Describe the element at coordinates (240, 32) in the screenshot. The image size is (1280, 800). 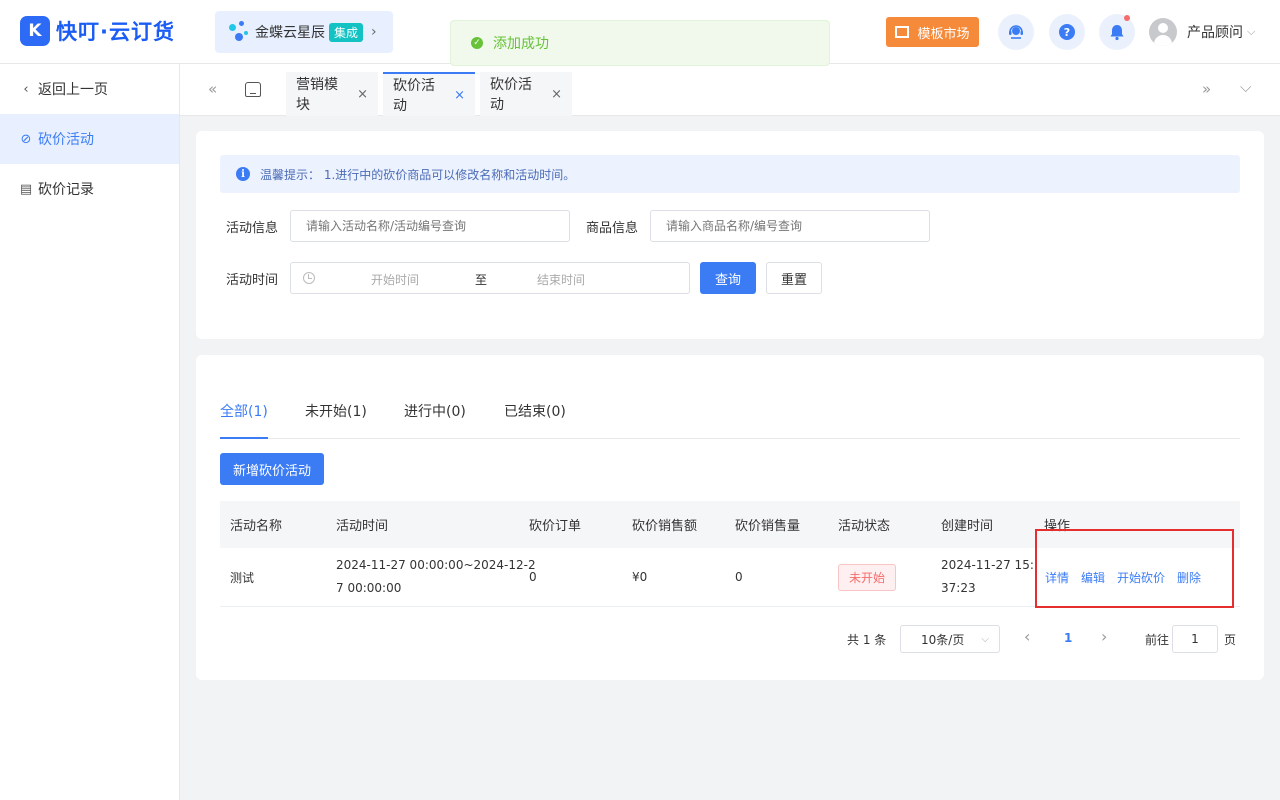
I see `kingdee-logo-icon` at that location.